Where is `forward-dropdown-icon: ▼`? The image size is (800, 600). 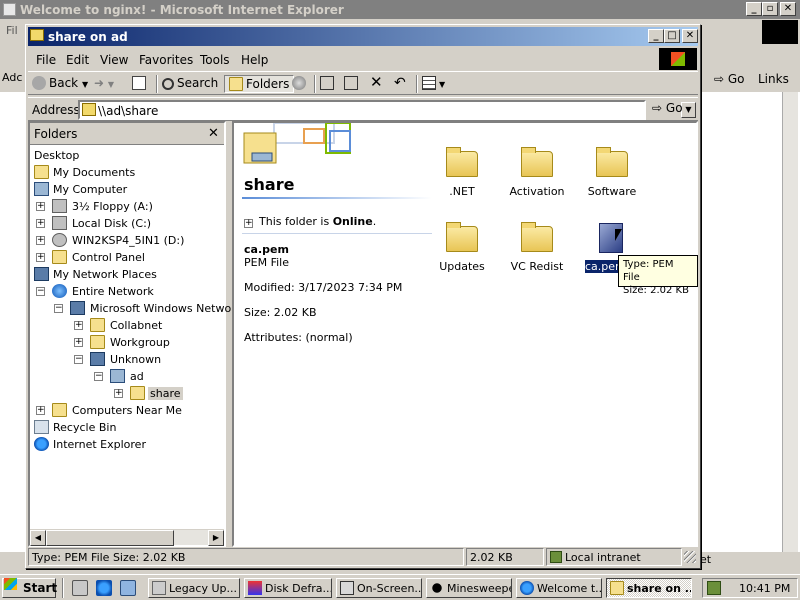
forward-dropdown-icon: ▼ is located at coordinates (111, 84).